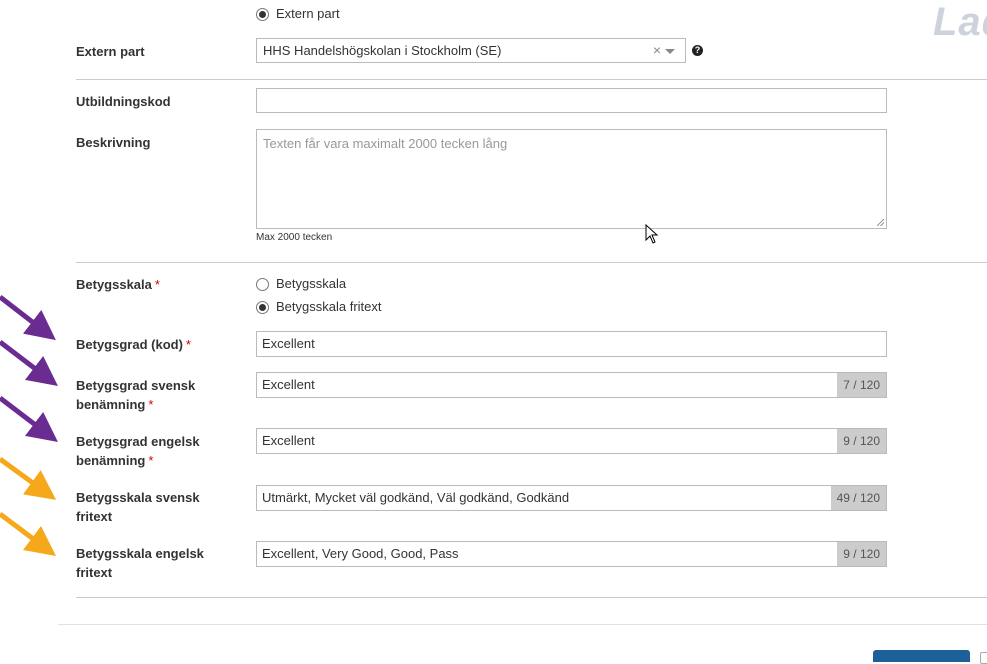 This screenshot has width=987, height=664. What do you see at coordinates (136, 395) in the screenshot?
I see `betygsgrad-svensk-label: Betygsgrad svensk benämning *` at bounding box center [136, 395].